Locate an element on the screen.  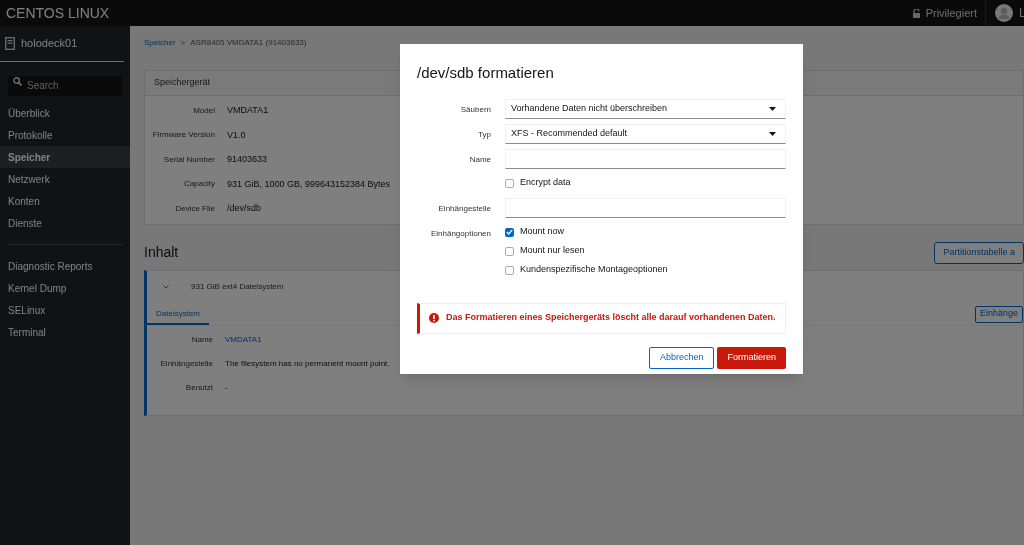
field-value: 91403633 is located at coordinates (247, 159).